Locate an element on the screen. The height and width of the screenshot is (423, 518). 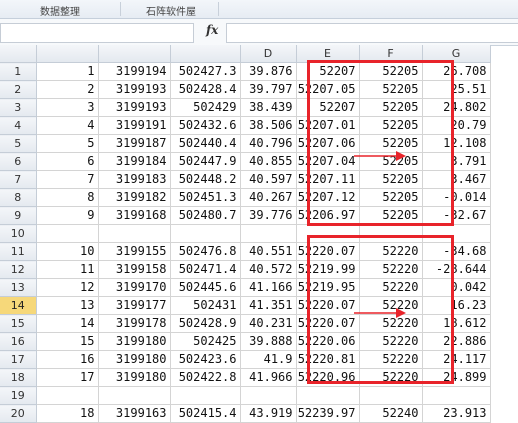
cell: 41.351 is located at coordinates (268, 305).